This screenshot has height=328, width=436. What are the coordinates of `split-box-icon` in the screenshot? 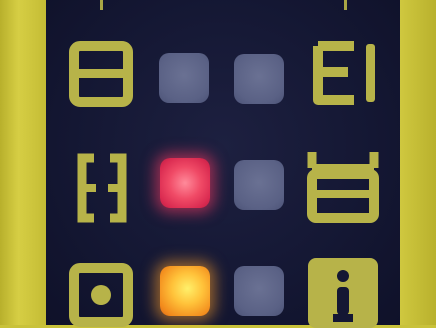 It's located at (101, 74).